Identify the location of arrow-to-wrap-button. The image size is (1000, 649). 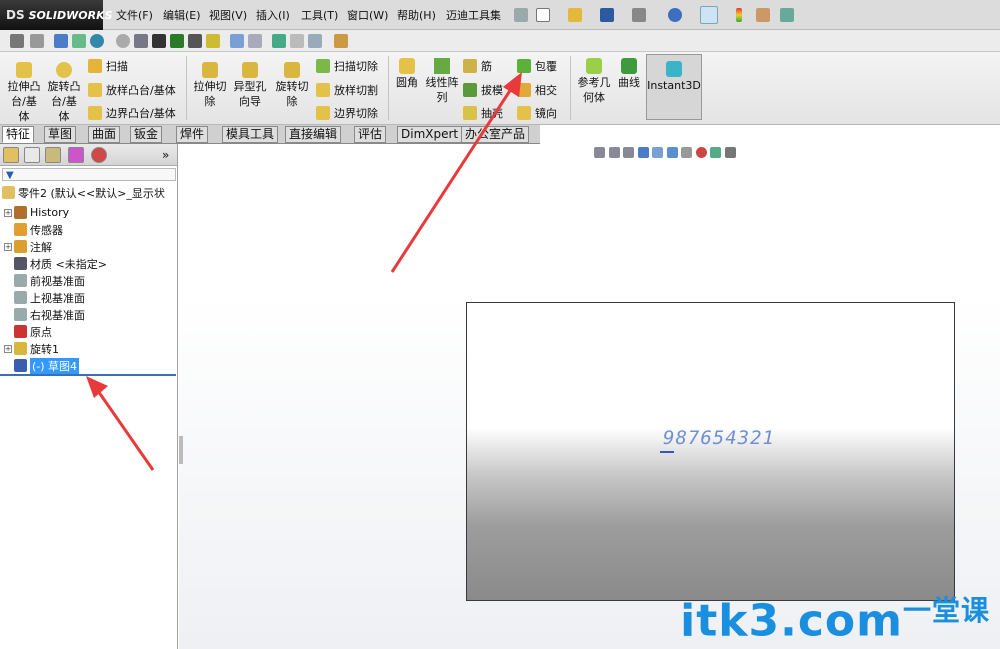
(456, 172).